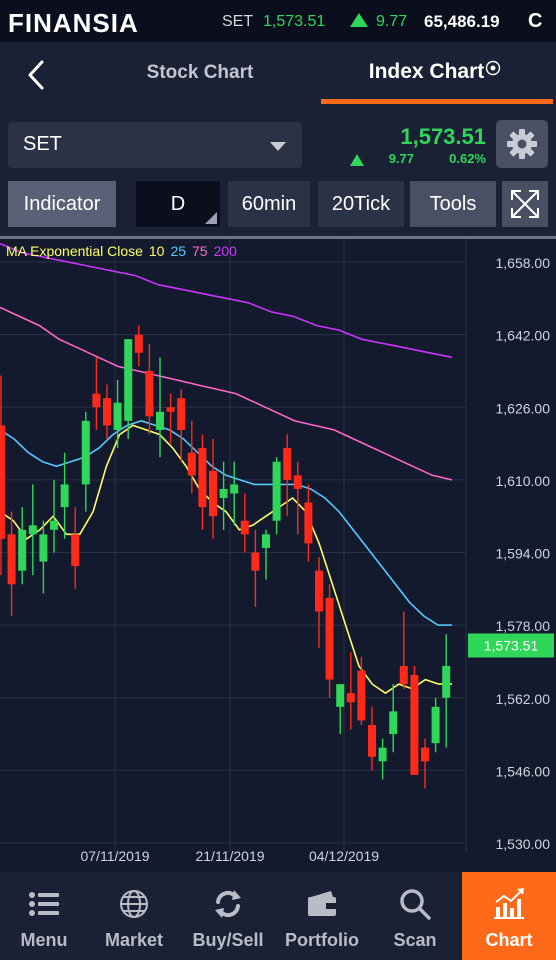 Image resolution: width=556 pixels, height=960 pixels. I want to click on x-tick-label: 04/12/2019, so click(344, 856).